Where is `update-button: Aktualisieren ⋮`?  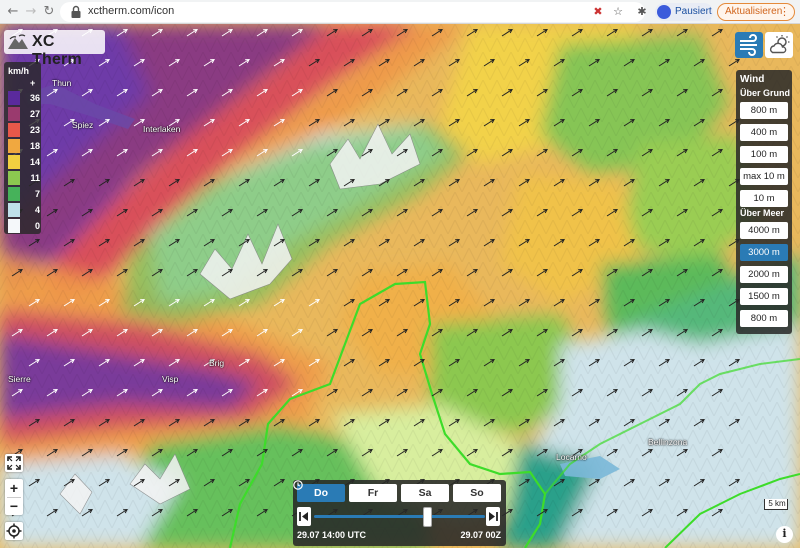 update-button: Aktualisieren ⋮ is located at coordinates (756, 12).